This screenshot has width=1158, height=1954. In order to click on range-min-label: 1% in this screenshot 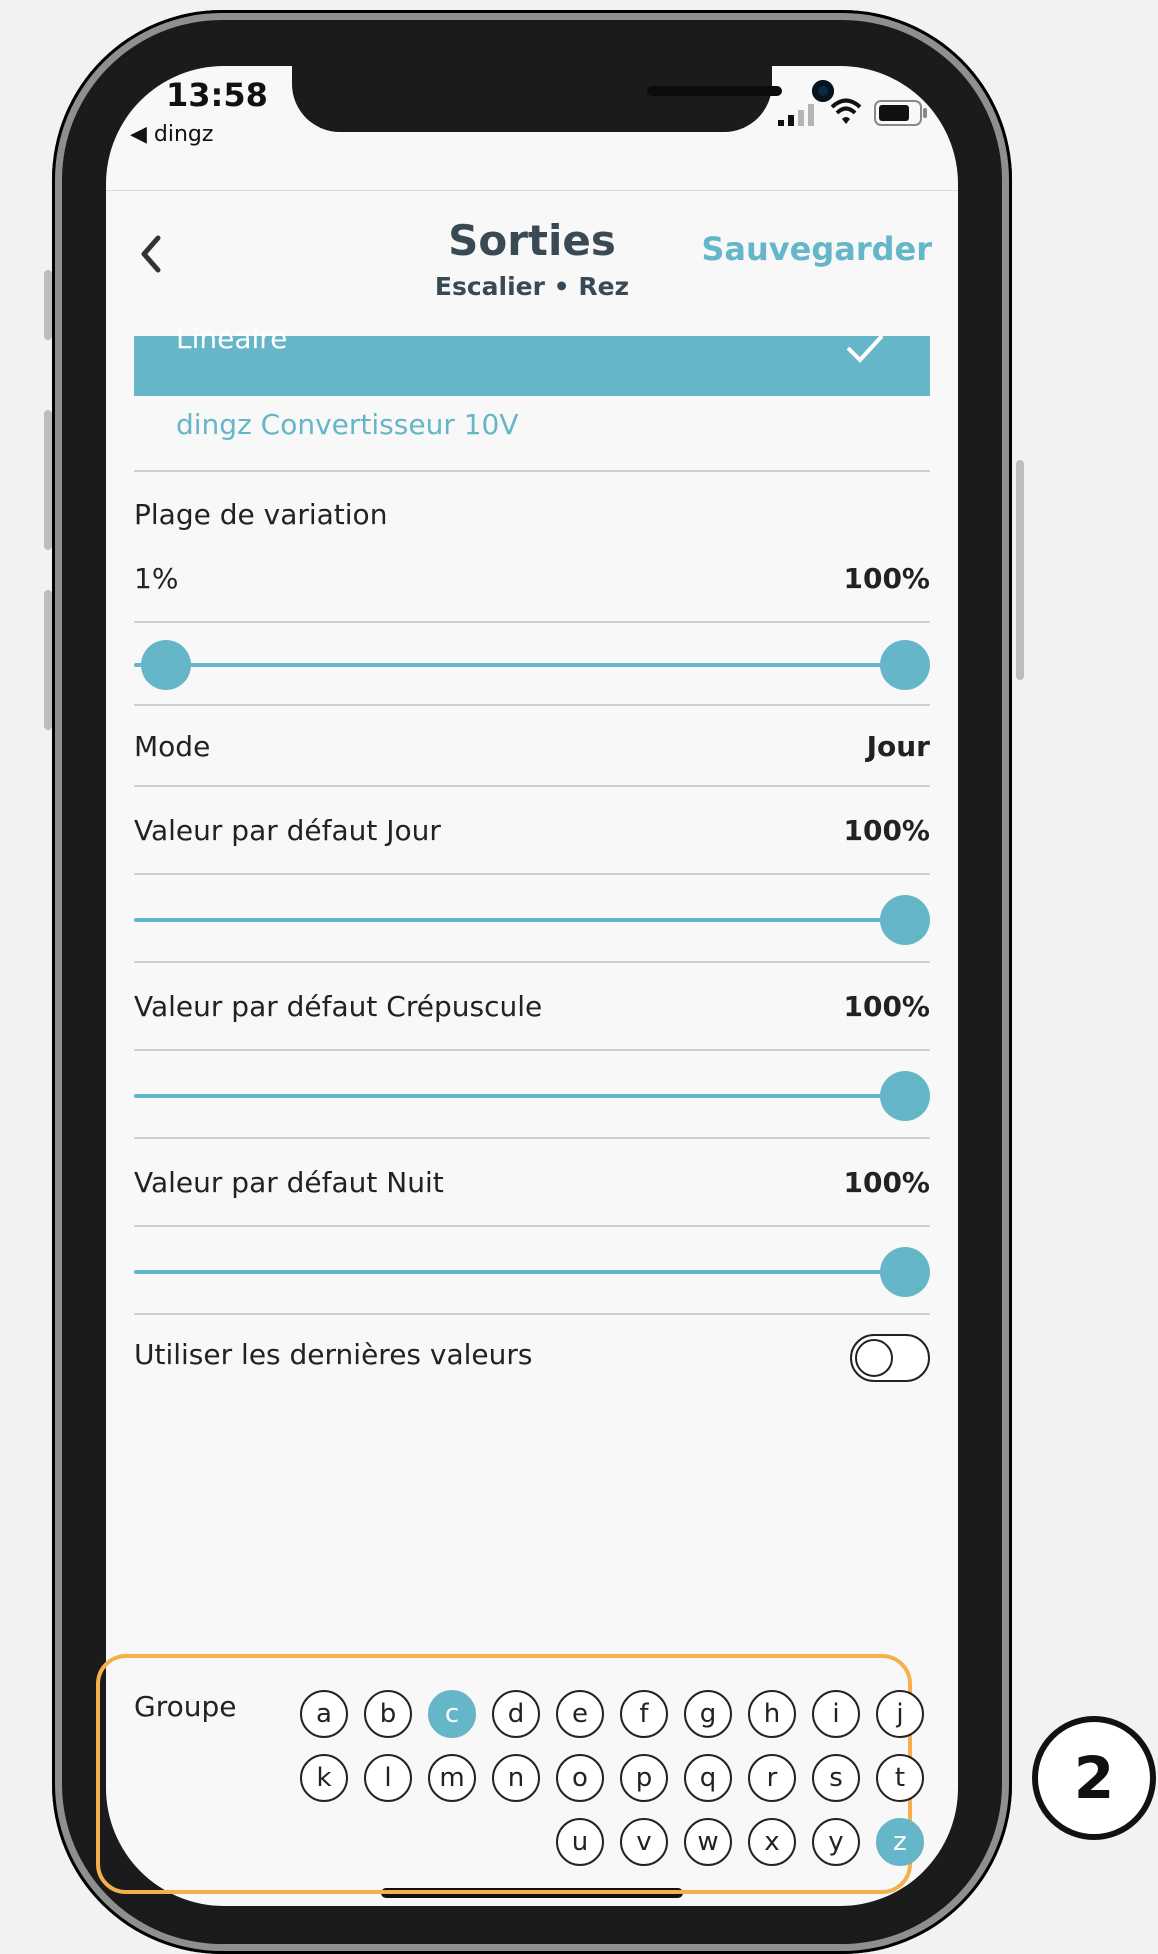, I will do `click(156, 578)`.